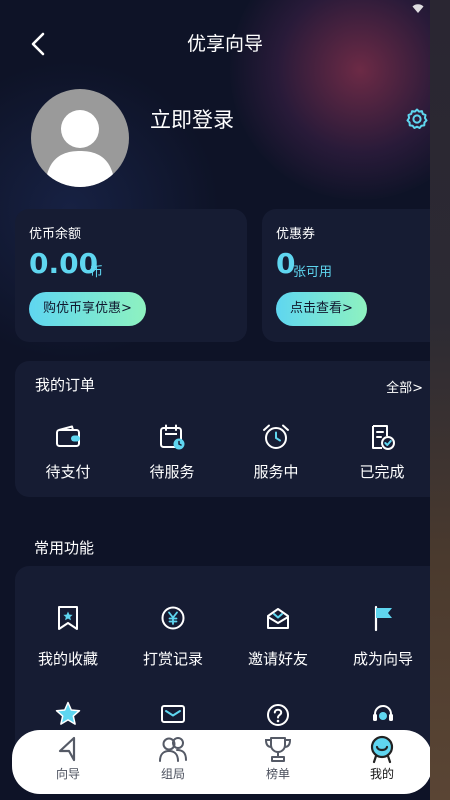  Describe the element at coordinates (278, 636) in the screenshot. I see `feature-invite-friends: 邀请好友` at that location.